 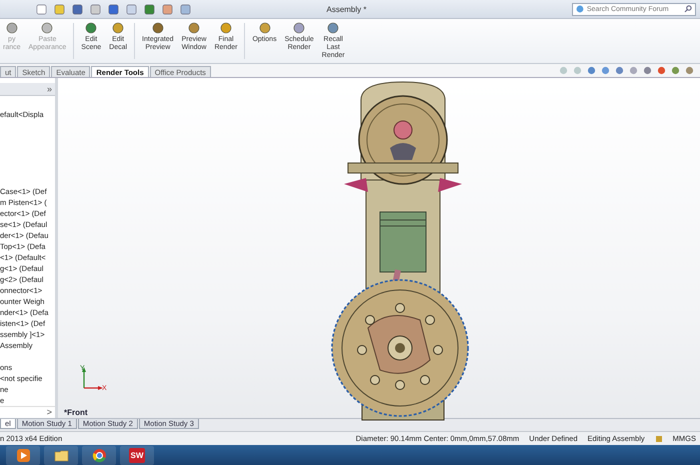 What do you see at coordinates (137, 455) in the screenshot?
I see `solidworks-taskbar-button: SW` at bounding box center [137, 455].